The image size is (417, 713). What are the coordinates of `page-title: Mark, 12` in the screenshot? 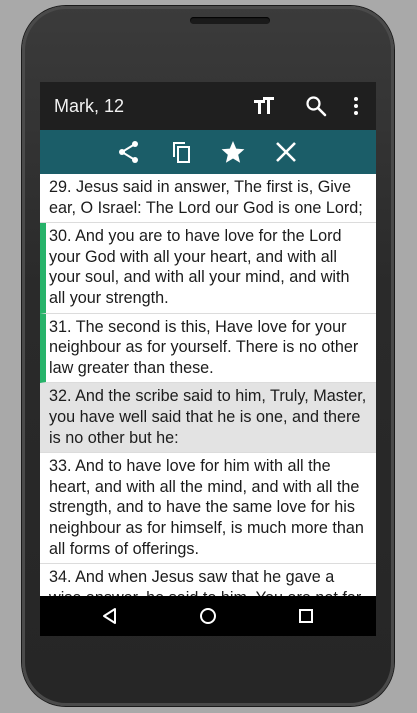 It's located at (89, 106).